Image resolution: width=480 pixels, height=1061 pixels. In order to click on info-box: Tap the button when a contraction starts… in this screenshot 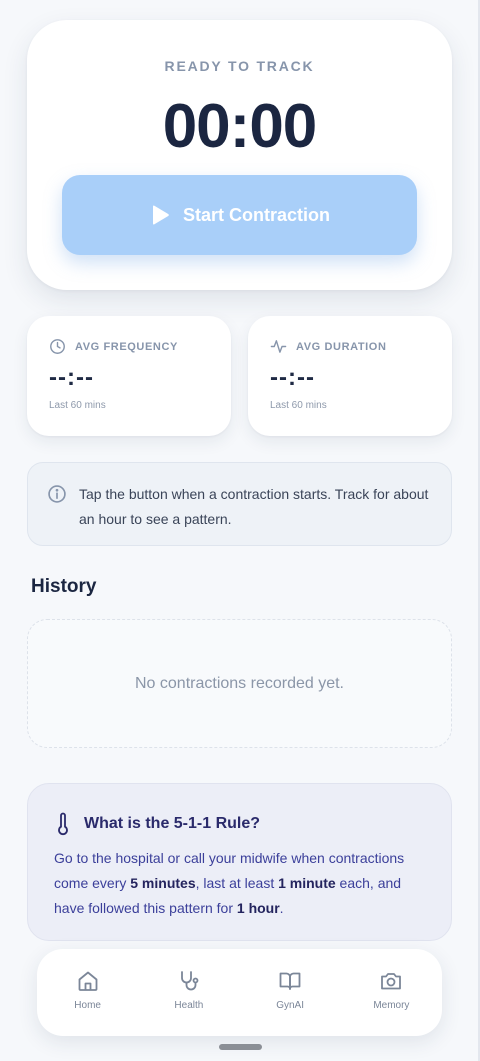, I will do `click(239, 504)`.